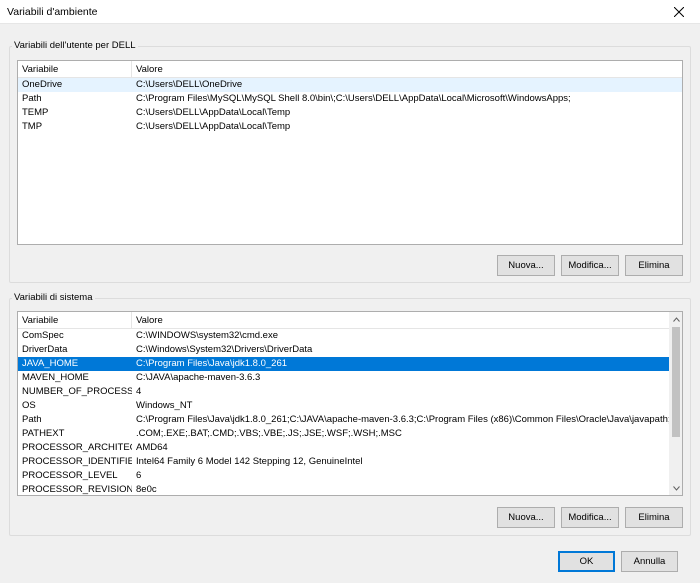 The height and width of the screenshot is (583, 700). I want to click on variable-name: TEMP, so click(35, 112).